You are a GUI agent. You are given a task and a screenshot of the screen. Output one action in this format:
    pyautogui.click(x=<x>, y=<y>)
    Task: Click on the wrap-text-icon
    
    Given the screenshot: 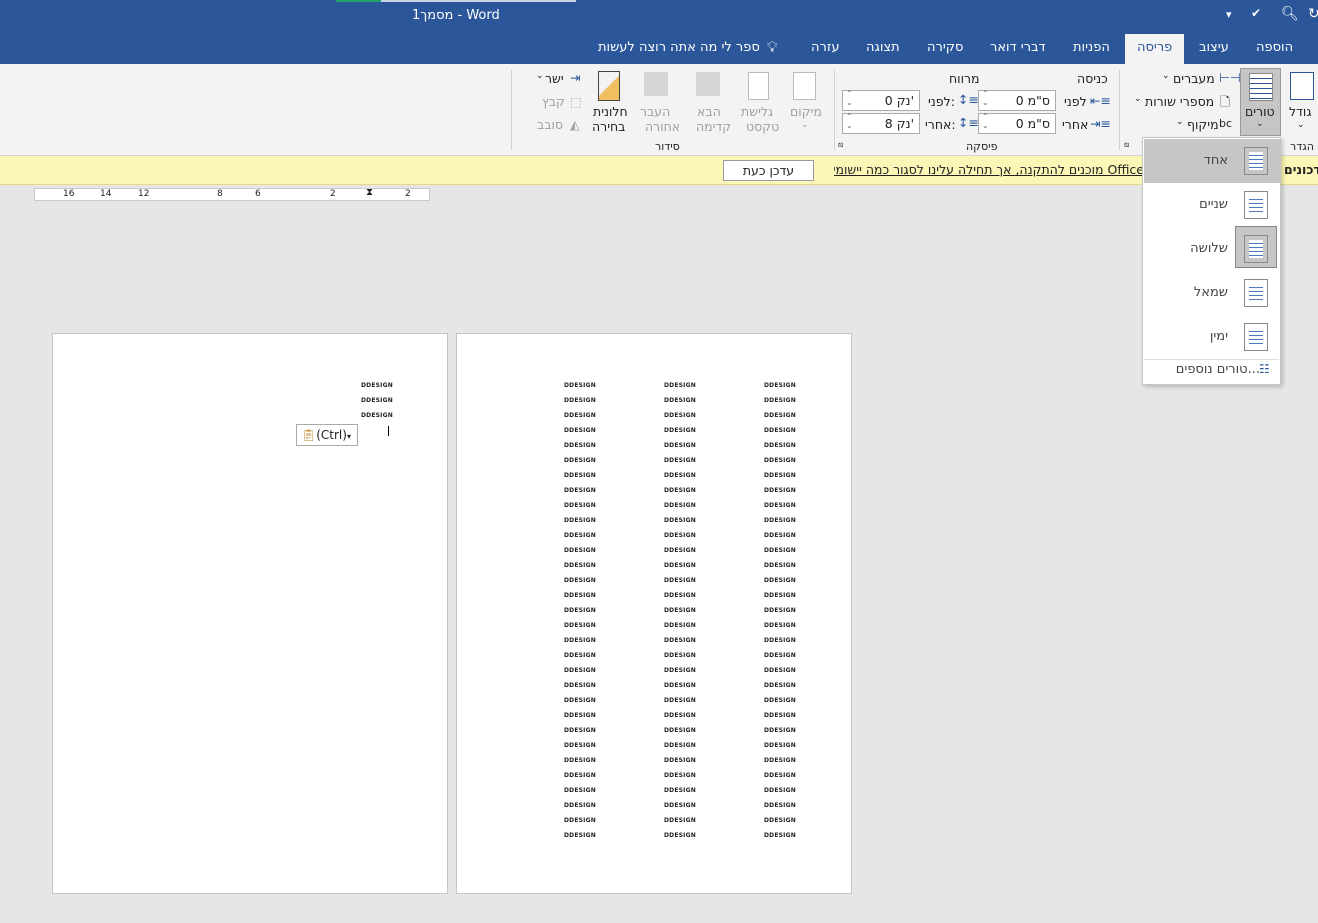 What is the action you would take?
    pyautogui.click(x=758, y=86)
    